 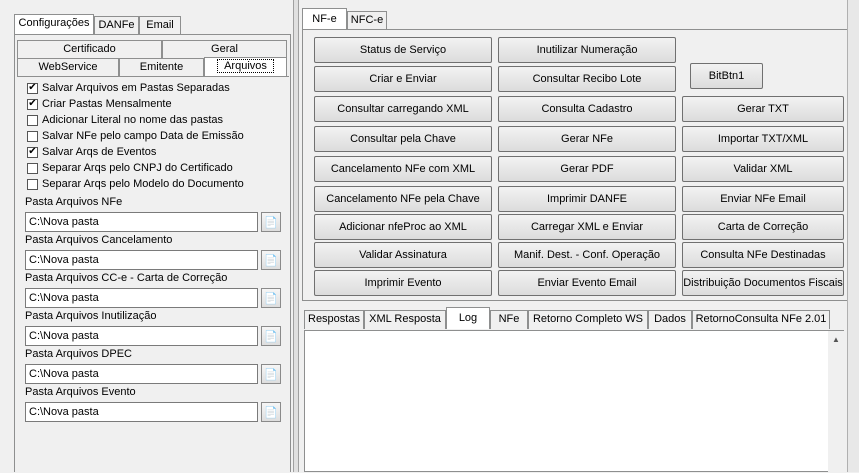 What do you see at coordinates (334, 319) in the screenshot?
I see `tab-respostas: Respostas` at bounding box center [334, 319].